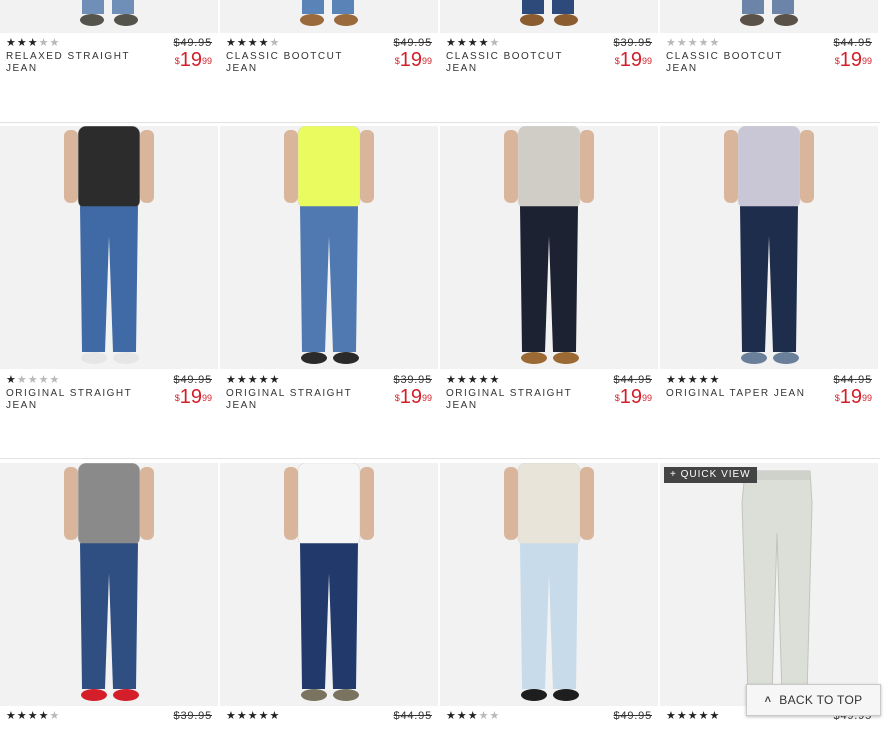  Describe the element at coordinates (412, 380) in the screenshot. I see `original-price: $39.95` at that location.